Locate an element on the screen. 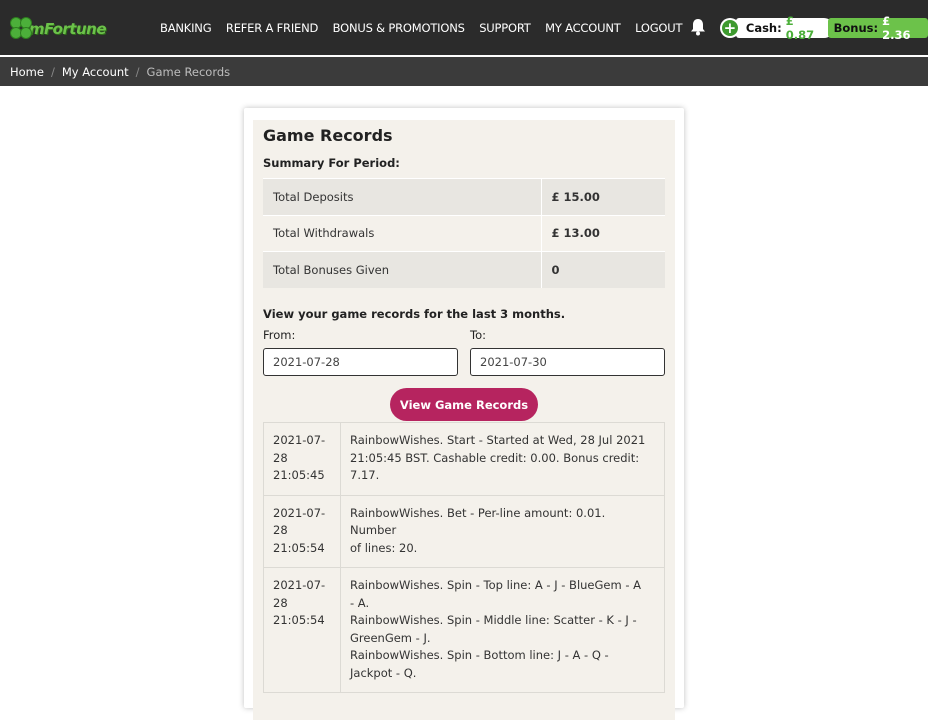  from-date-input is located at coordinates (360, 362).